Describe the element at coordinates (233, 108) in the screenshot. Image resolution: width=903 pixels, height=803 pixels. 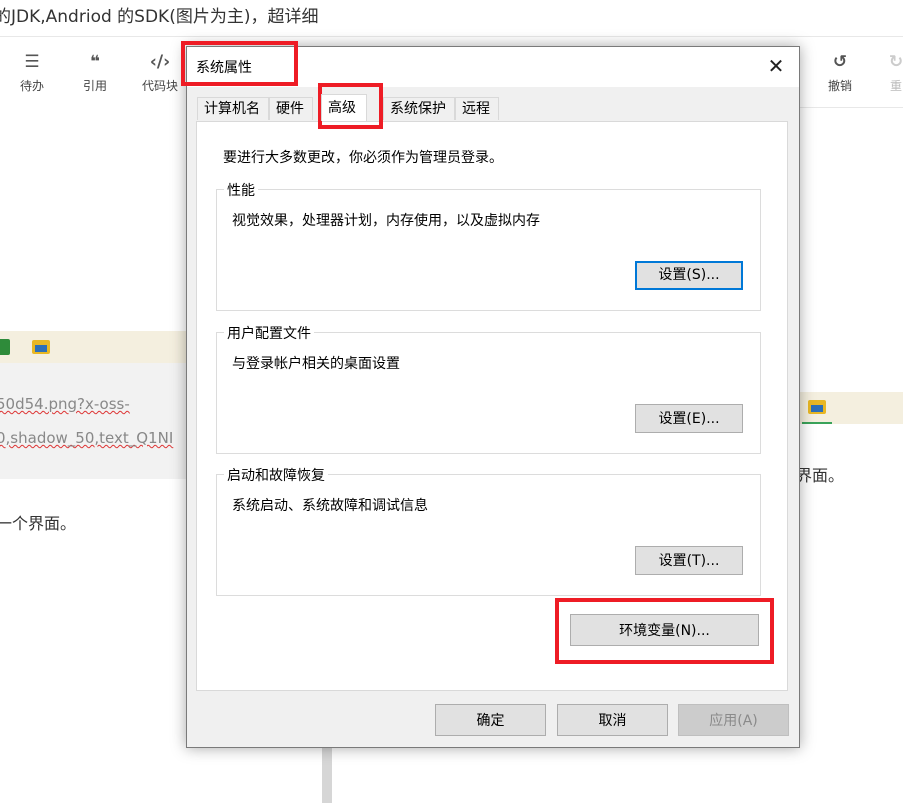
I see `tab-computer-name: 计算机名` at that location.